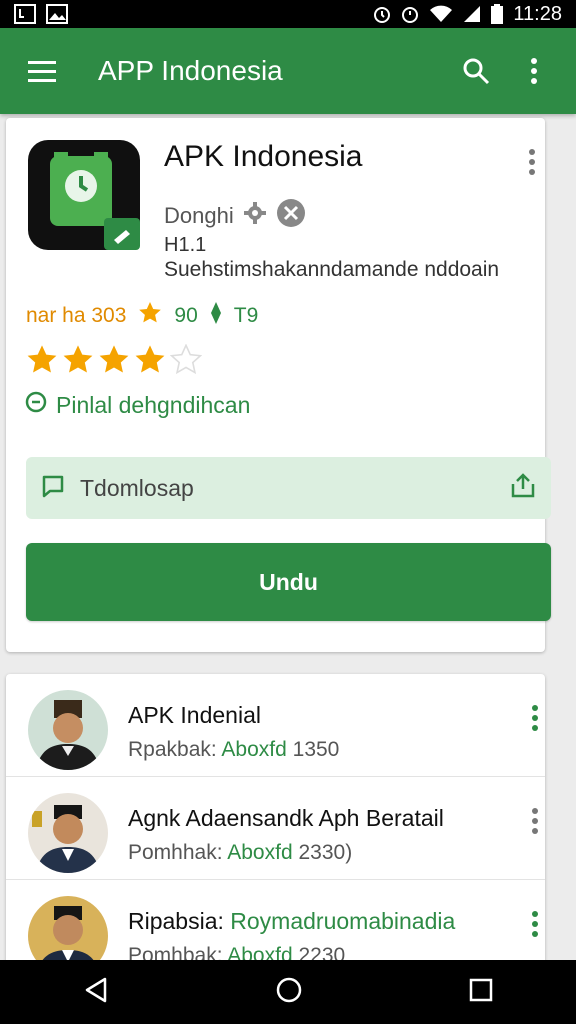 This screenshot has width=576, height=1024. I want to click on stat-left: nar ha 303, so click(76, 315).